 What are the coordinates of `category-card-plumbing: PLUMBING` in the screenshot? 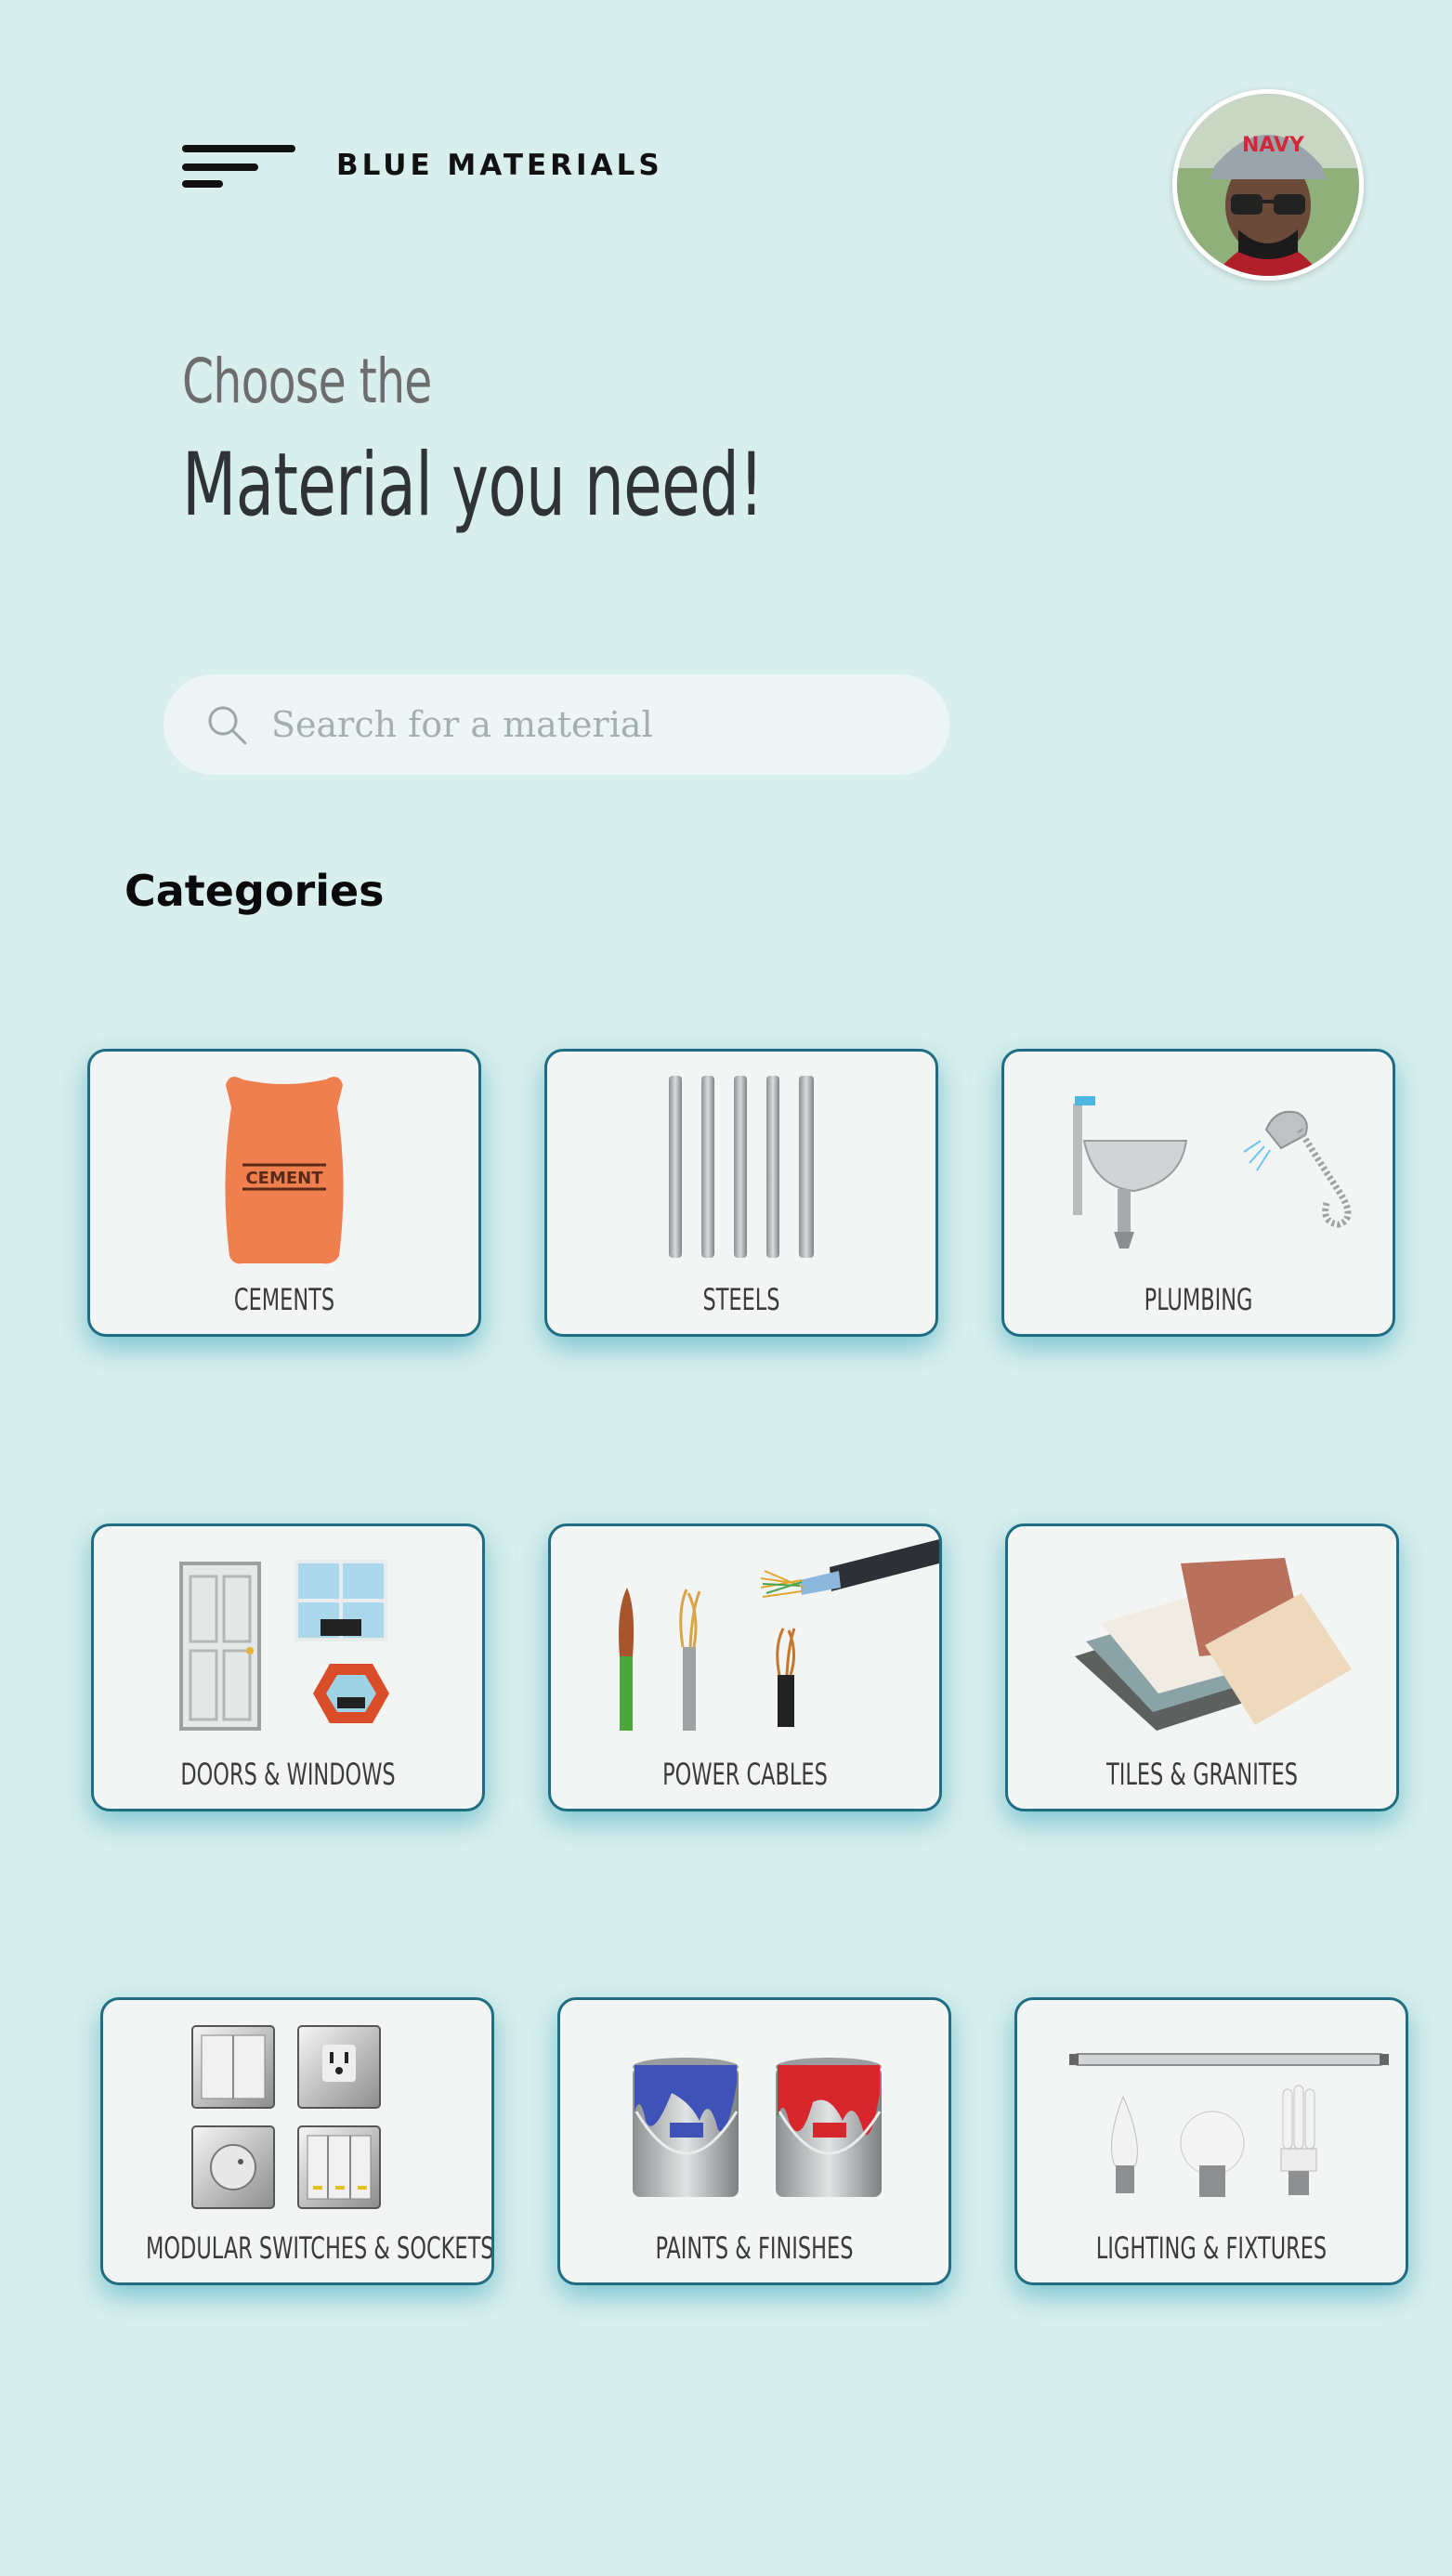 It's located at (1198, 1193).